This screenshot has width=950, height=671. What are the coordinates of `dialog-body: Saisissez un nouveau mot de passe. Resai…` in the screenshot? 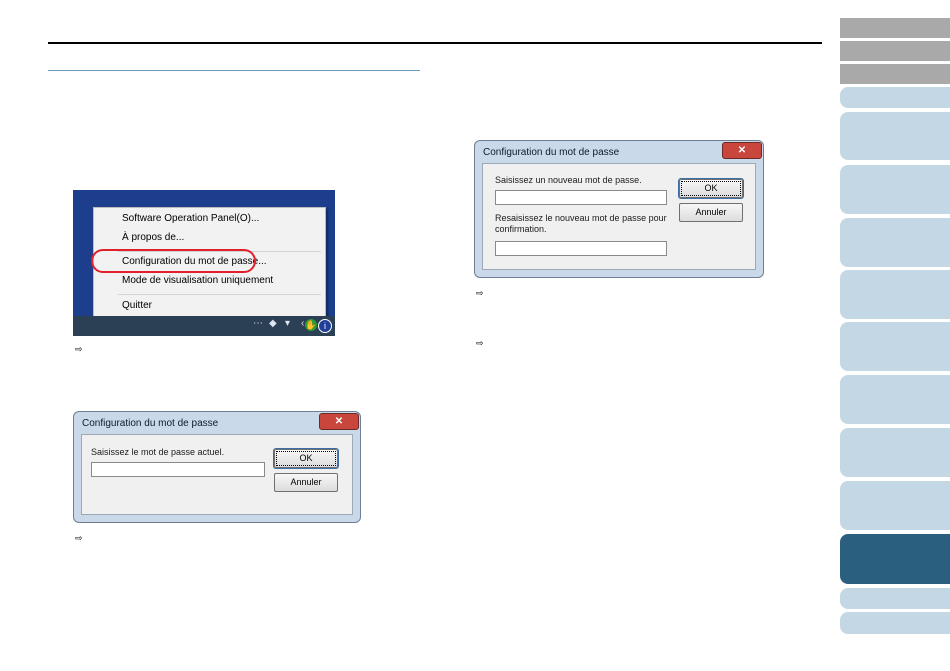 It's located at (619, 216).